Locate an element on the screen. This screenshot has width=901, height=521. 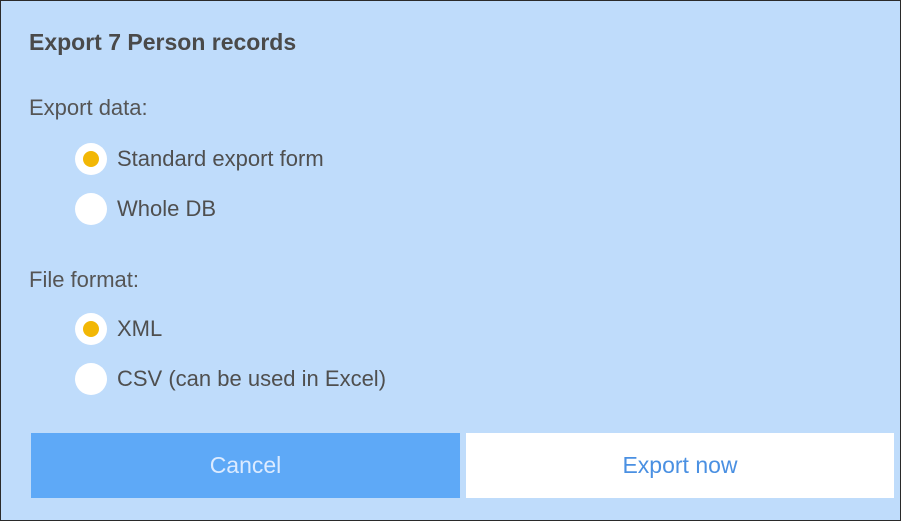
export-data-label: Export data: is located at coordinates (88, 107).